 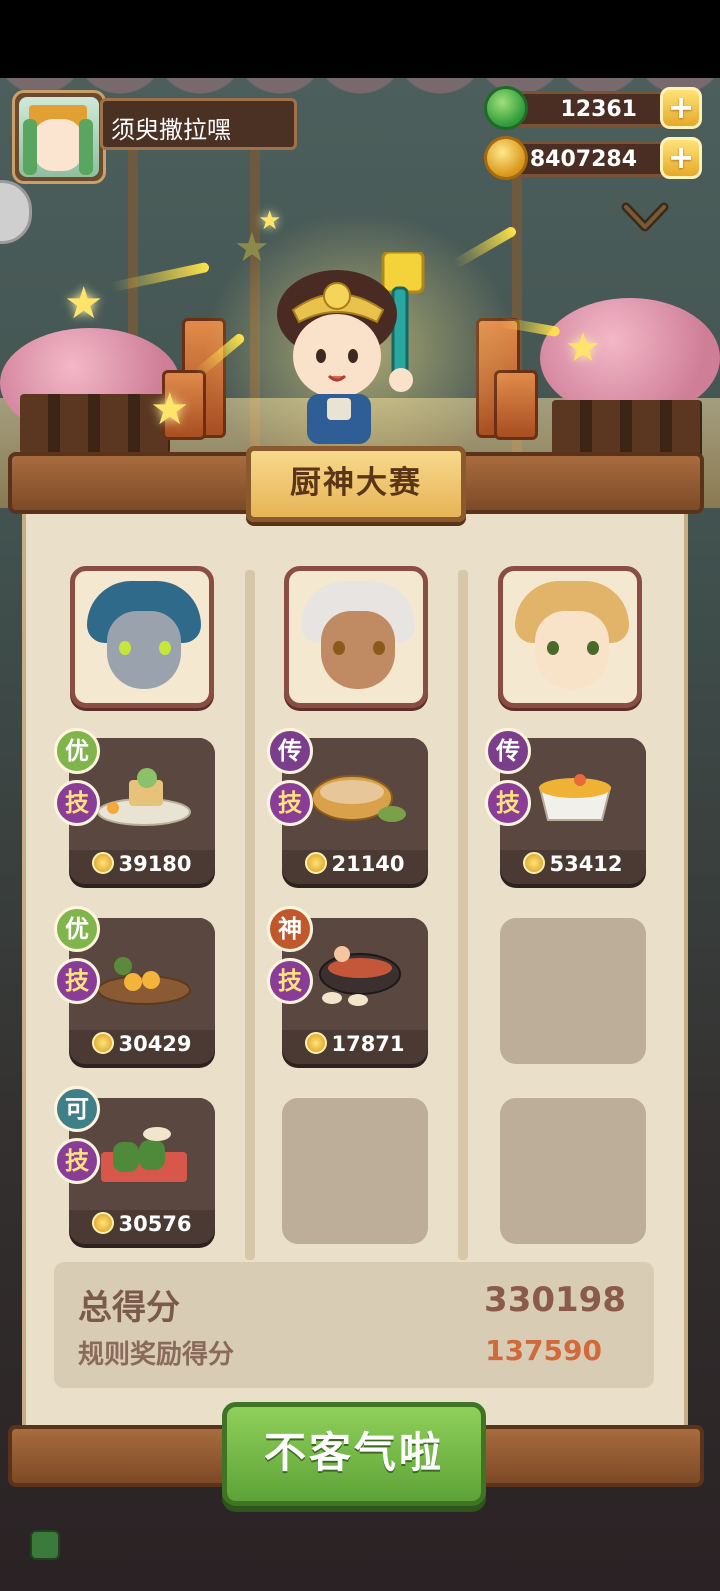 I want to click on mascot-chef-with-hammer, so click(x=351, y=348).